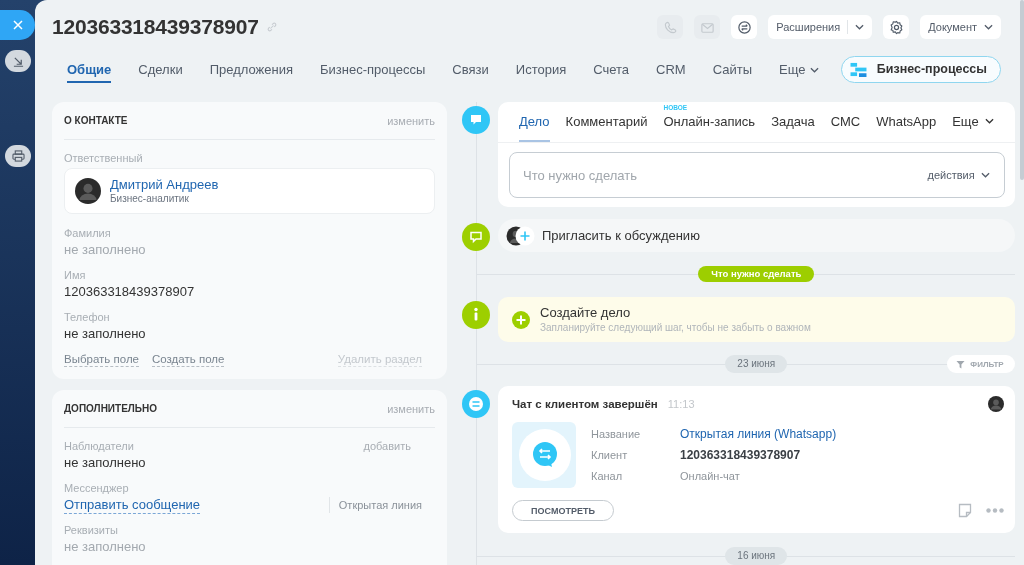 The height and width of the screenshot is (565, 1024). I want to click on field-label: Фамилия, so click(87, 233).